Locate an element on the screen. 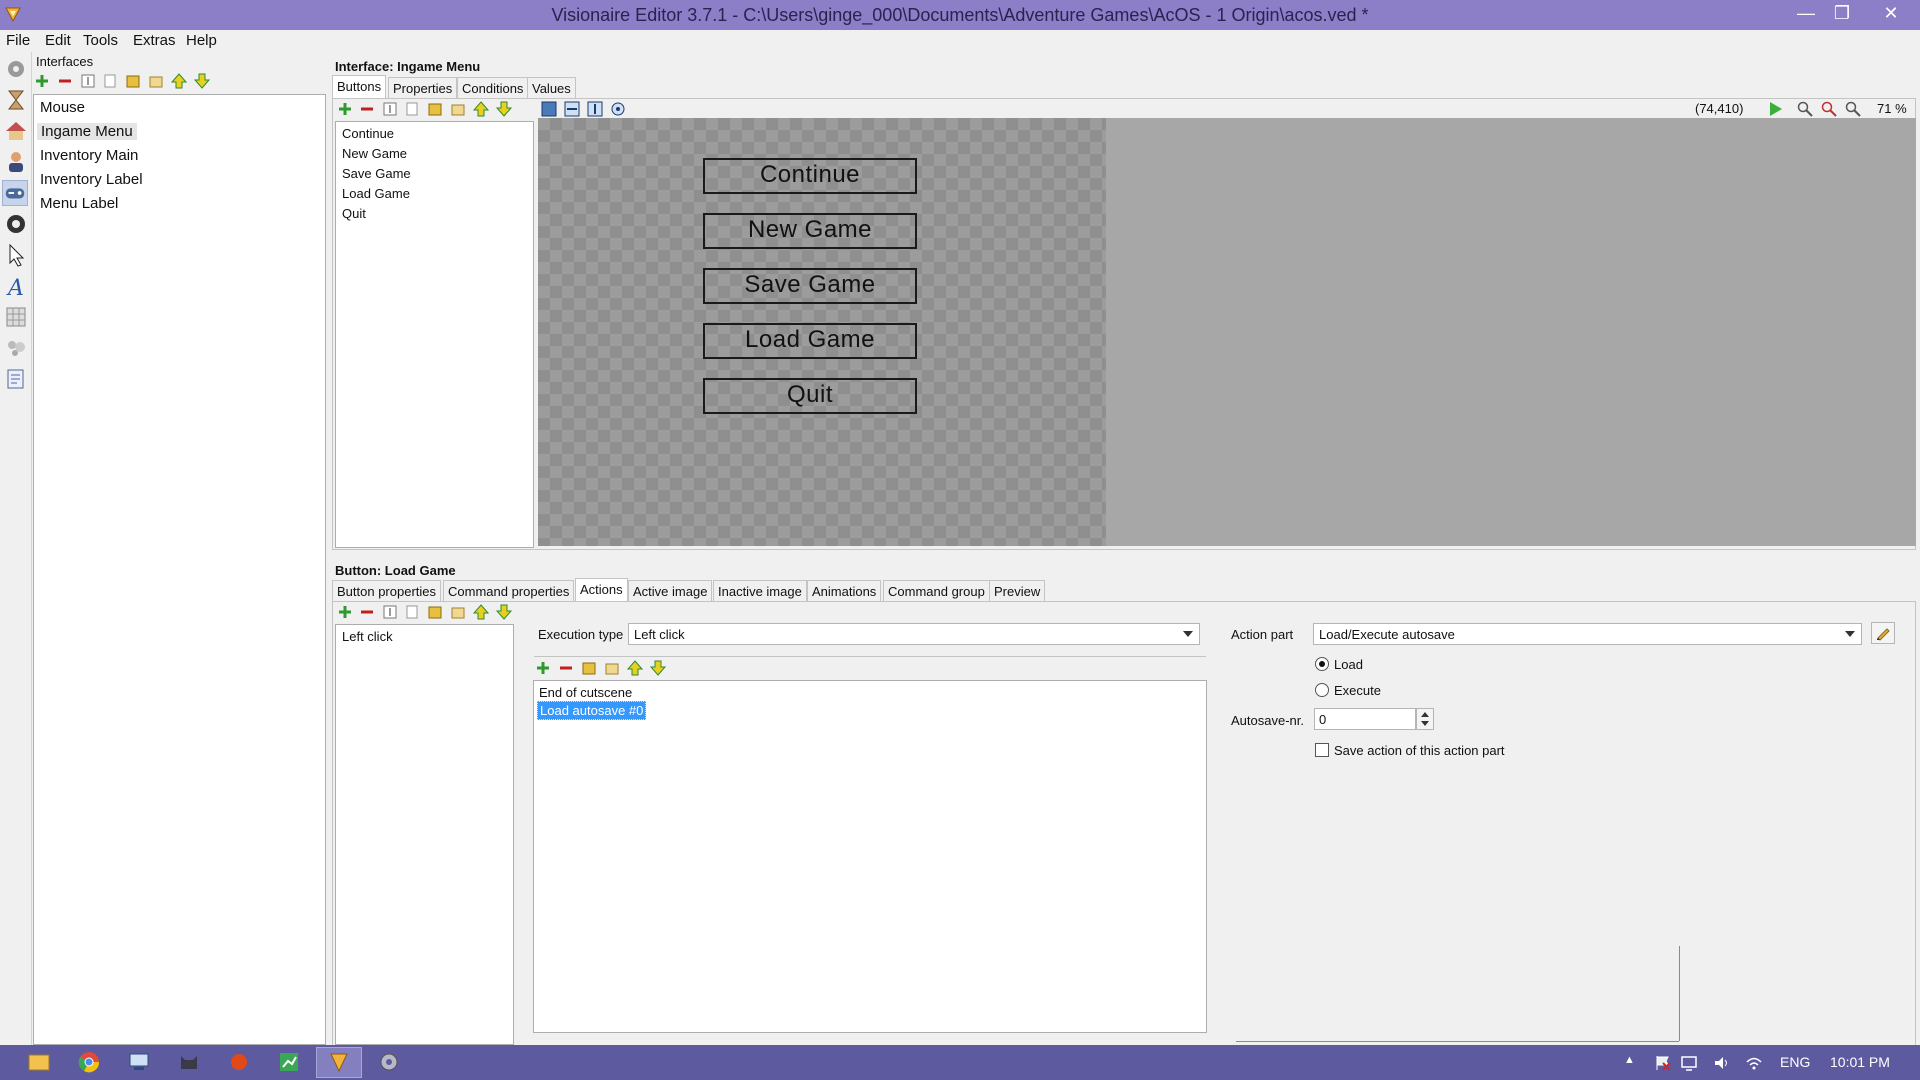 This screenshot has height=1080, width=1920. zoom-reset-icon is located at coordinates (1829, 109).